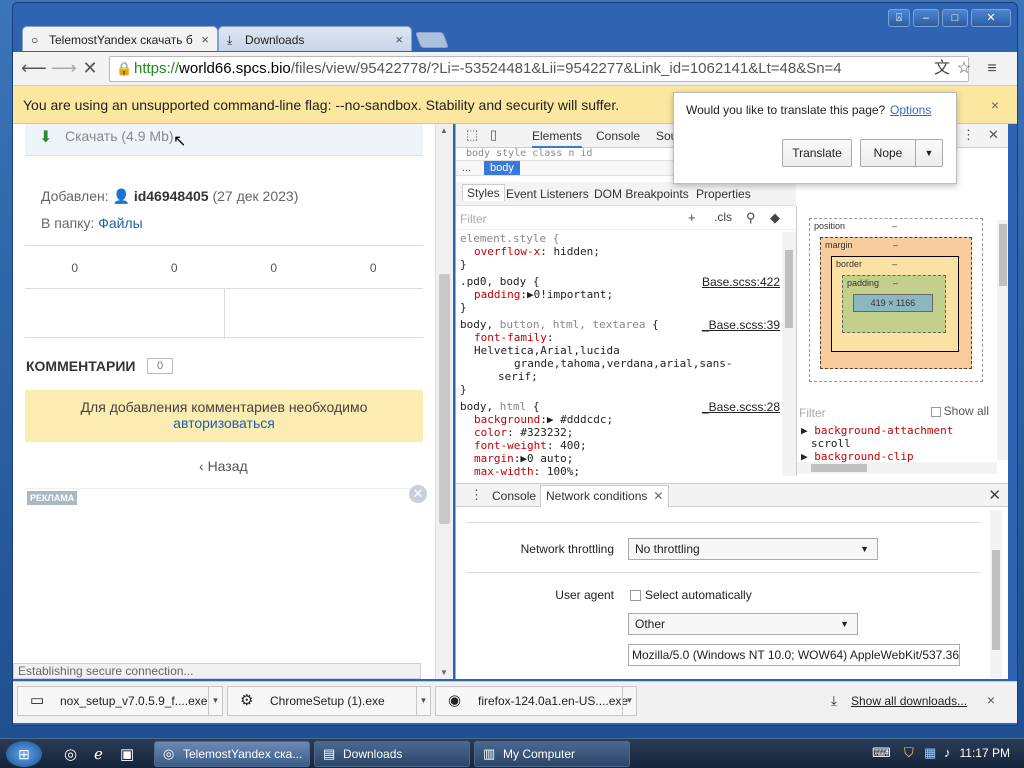  Describe the element at coordinates (985, 753) in the screenshot. I see `clock: 11:17 PM` at that location.